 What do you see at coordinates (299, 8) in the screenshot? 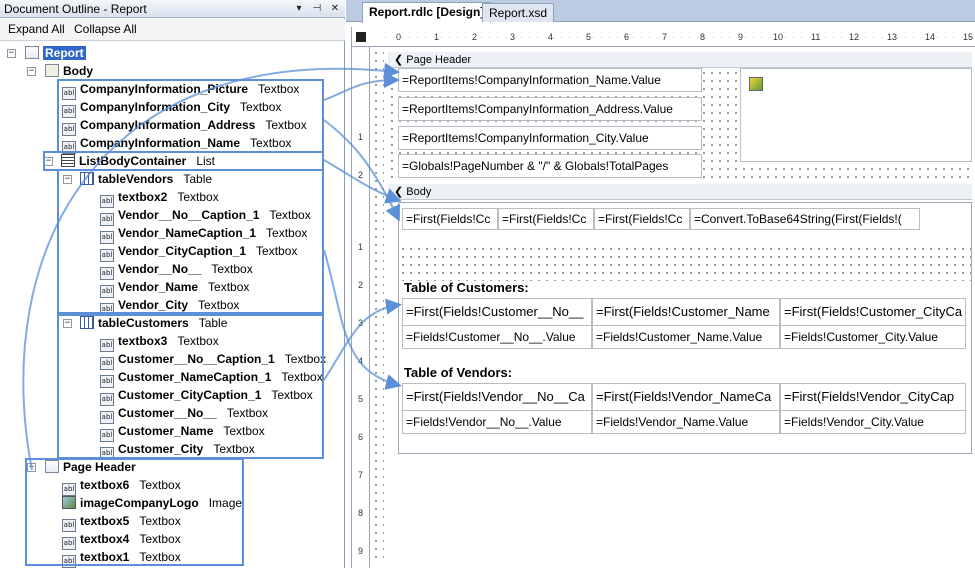
I see `dropdown-icon: ▾` at bounding box center [299, 8].